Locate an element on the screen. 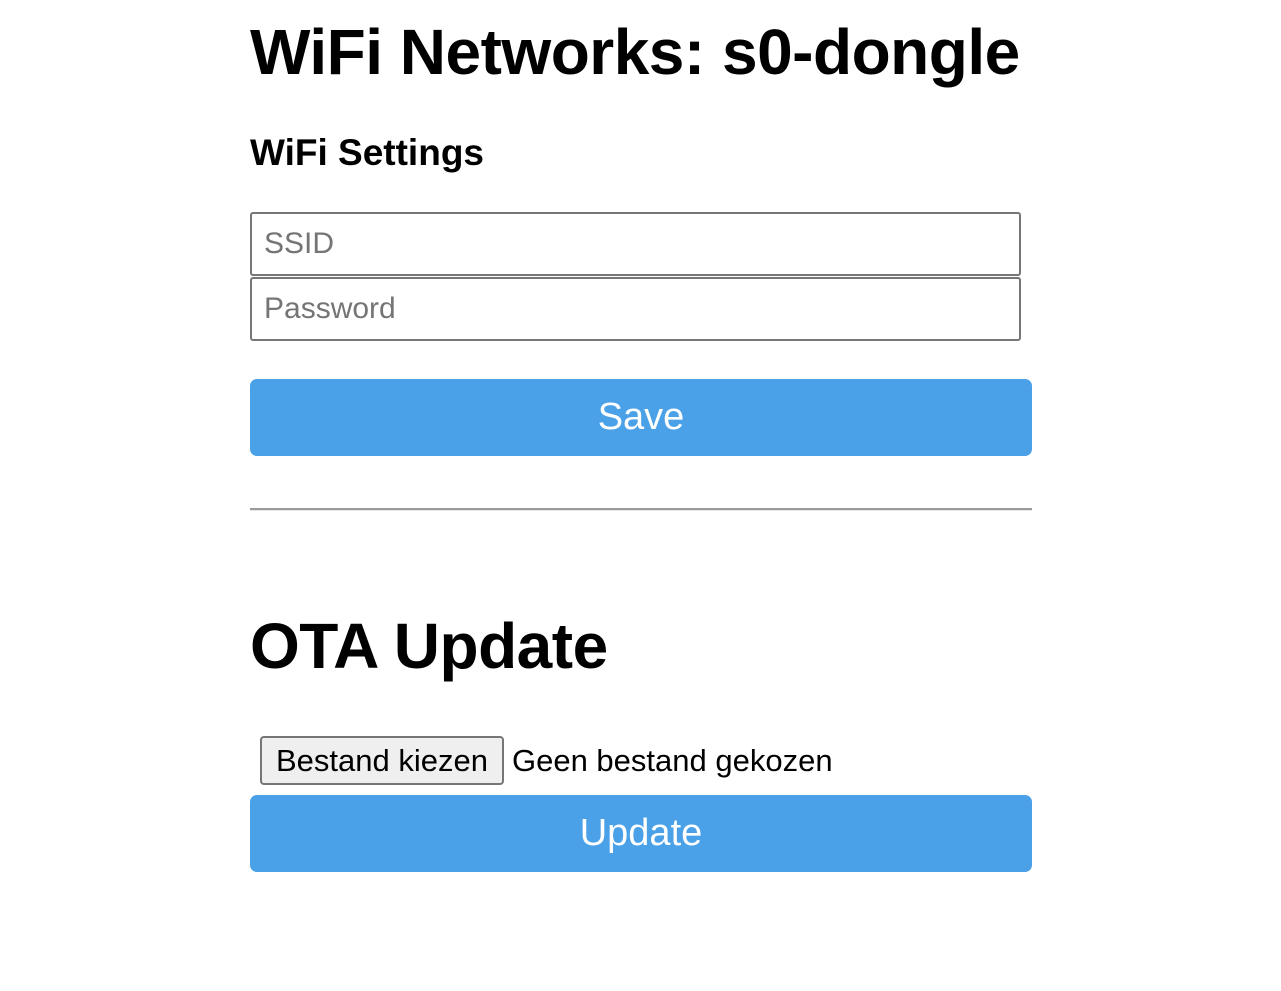  page-title: WiFi Networks: s0-dongle is located at coordinates (635, 52).